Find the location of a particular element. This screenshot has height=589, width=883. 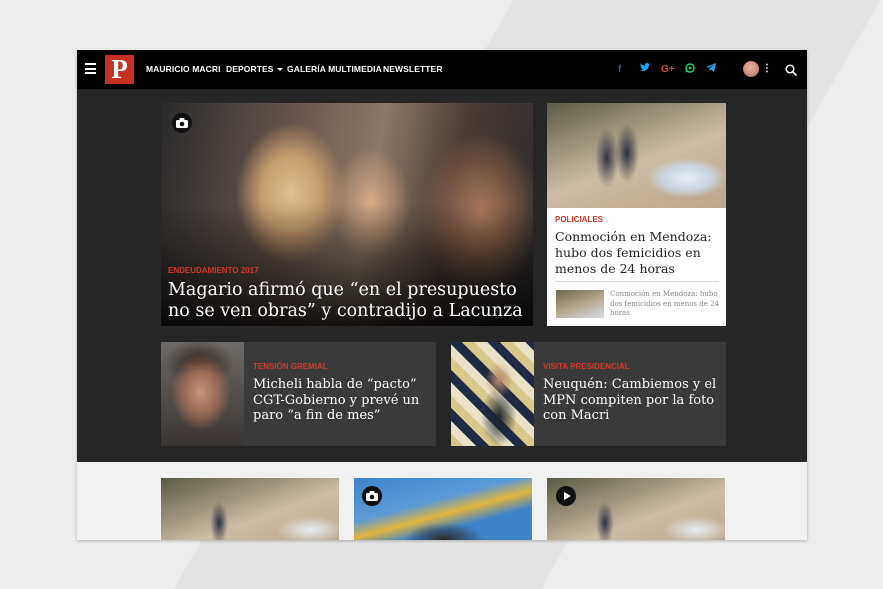

nav-item-label: DEPORTES is located at coordinates (250, 69).